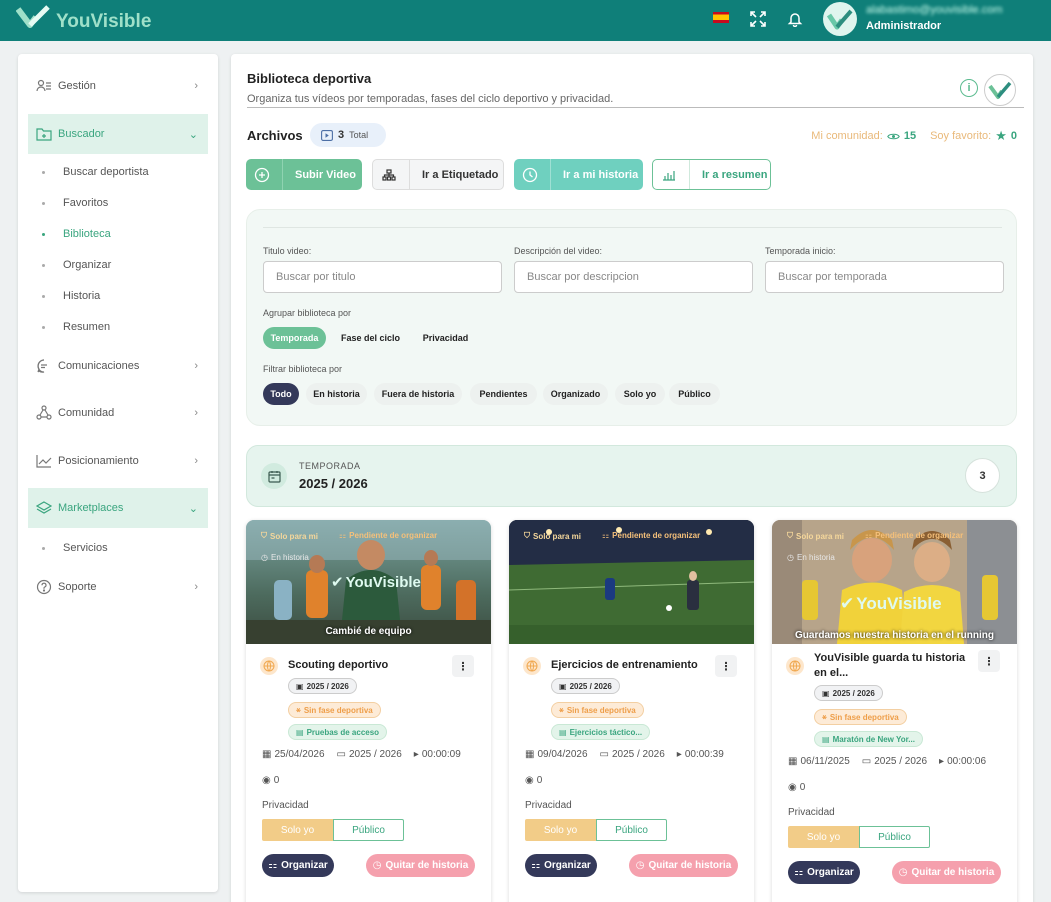 Image resolution: width=1051 pixels, height=902 pixels. I want to click on sidebar-item-gestion: Gestión ›, so click(118, 86).